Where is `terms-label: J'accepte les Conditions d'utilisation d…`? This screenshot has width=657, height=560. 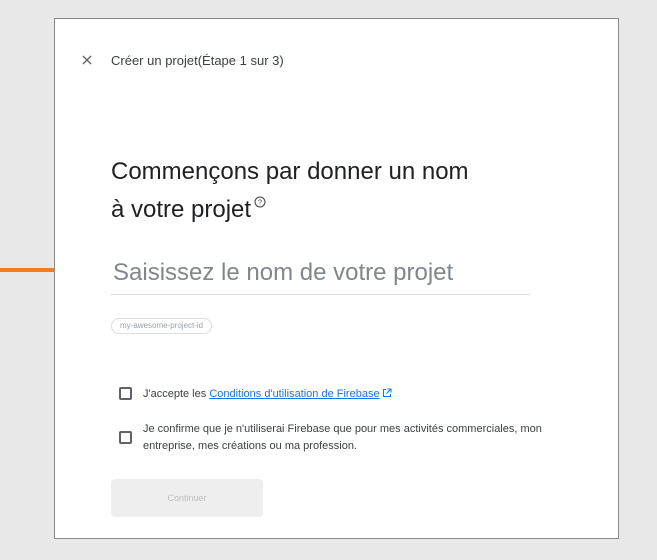 terms-label: J'accepte les Conditions d'utilisation d… is located at coordinates (267, 395).